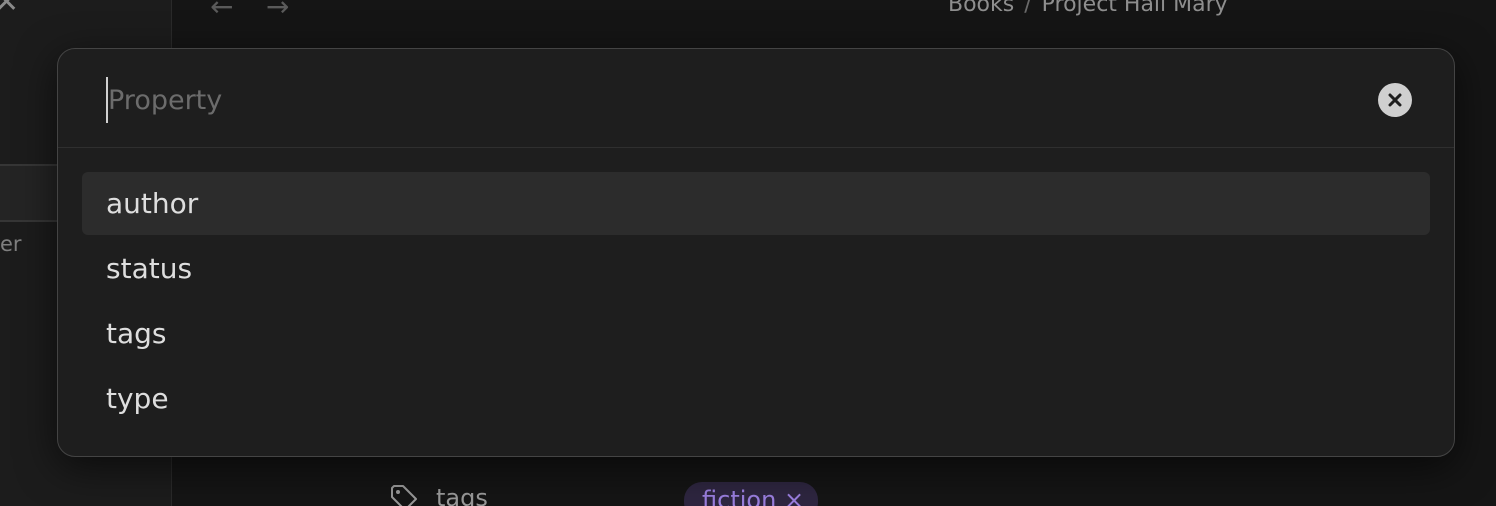 The height and width of the screenshot is (506, 1496). Describe the element at coordinates (1135, 8) in the screenshot. I see `breadcrumb-current: Project Hail Mary` at that location.